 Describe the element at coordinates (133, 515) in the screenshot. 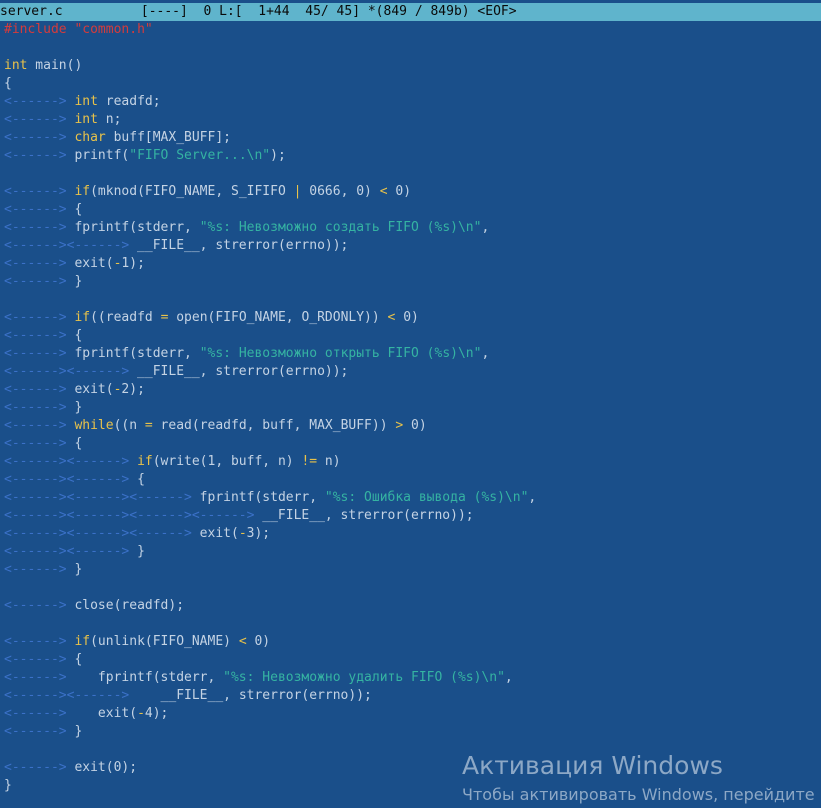

I see `tab-marker: <------><------><------><------>` at that location.